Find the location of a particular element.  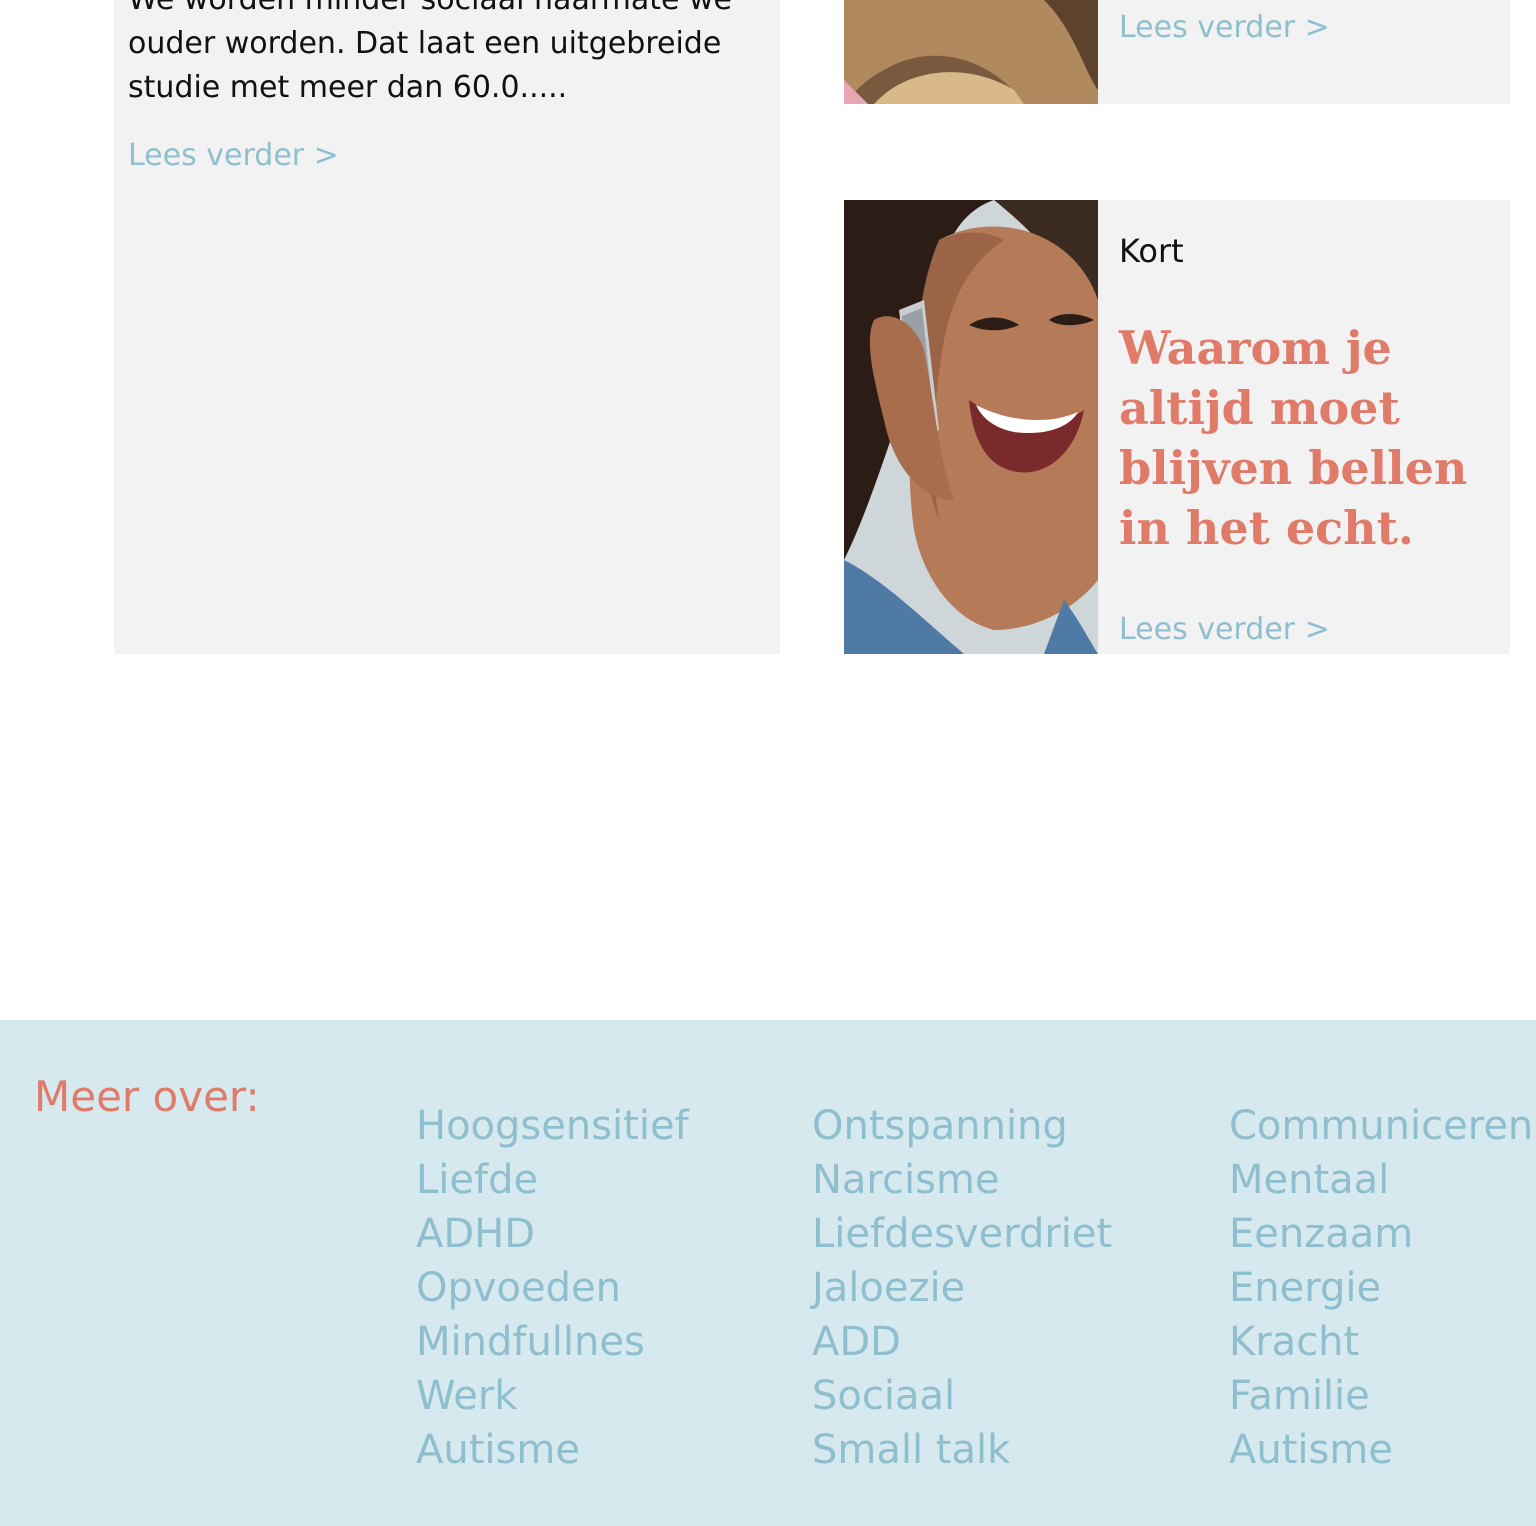

tag-link: Kracht is located at coordinates (1381, 1347).